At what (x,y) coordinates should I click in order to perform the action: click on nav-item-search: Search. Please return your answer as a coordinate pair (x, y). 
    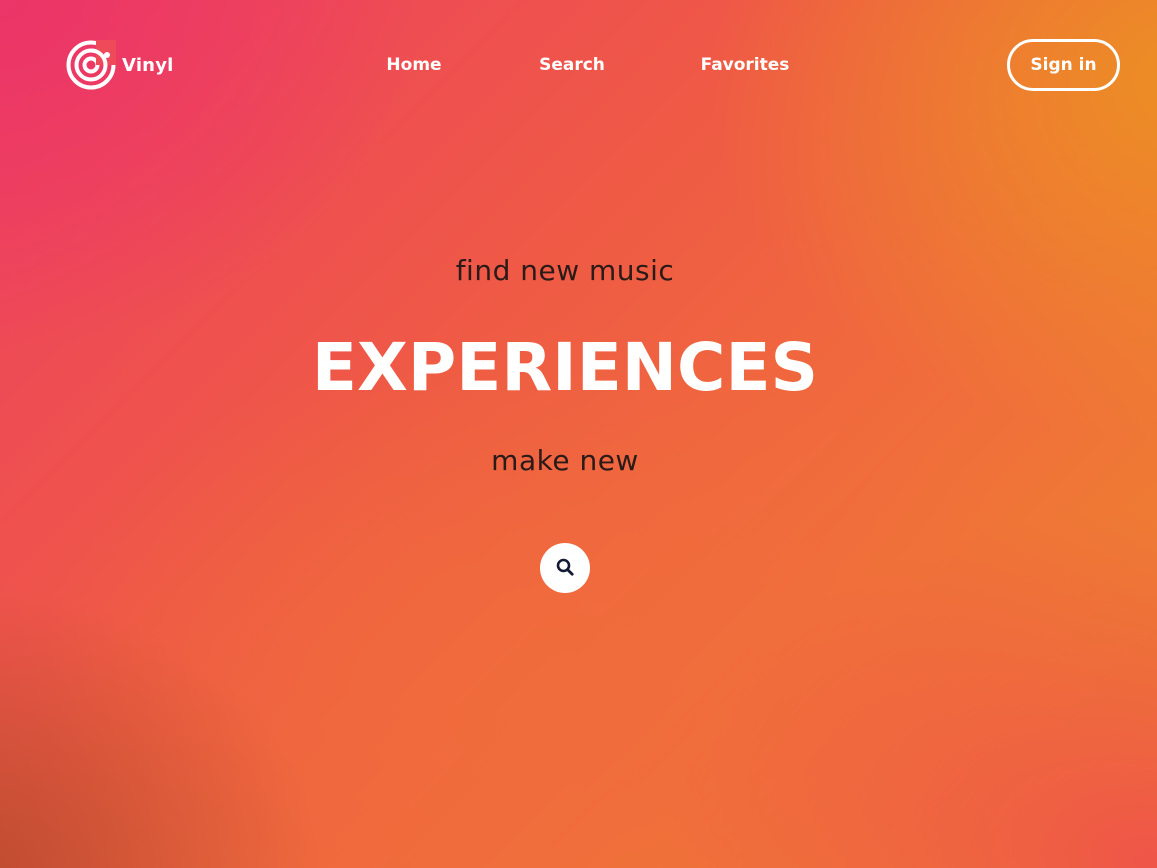
    Looking at the image, I should click on (572, 65).